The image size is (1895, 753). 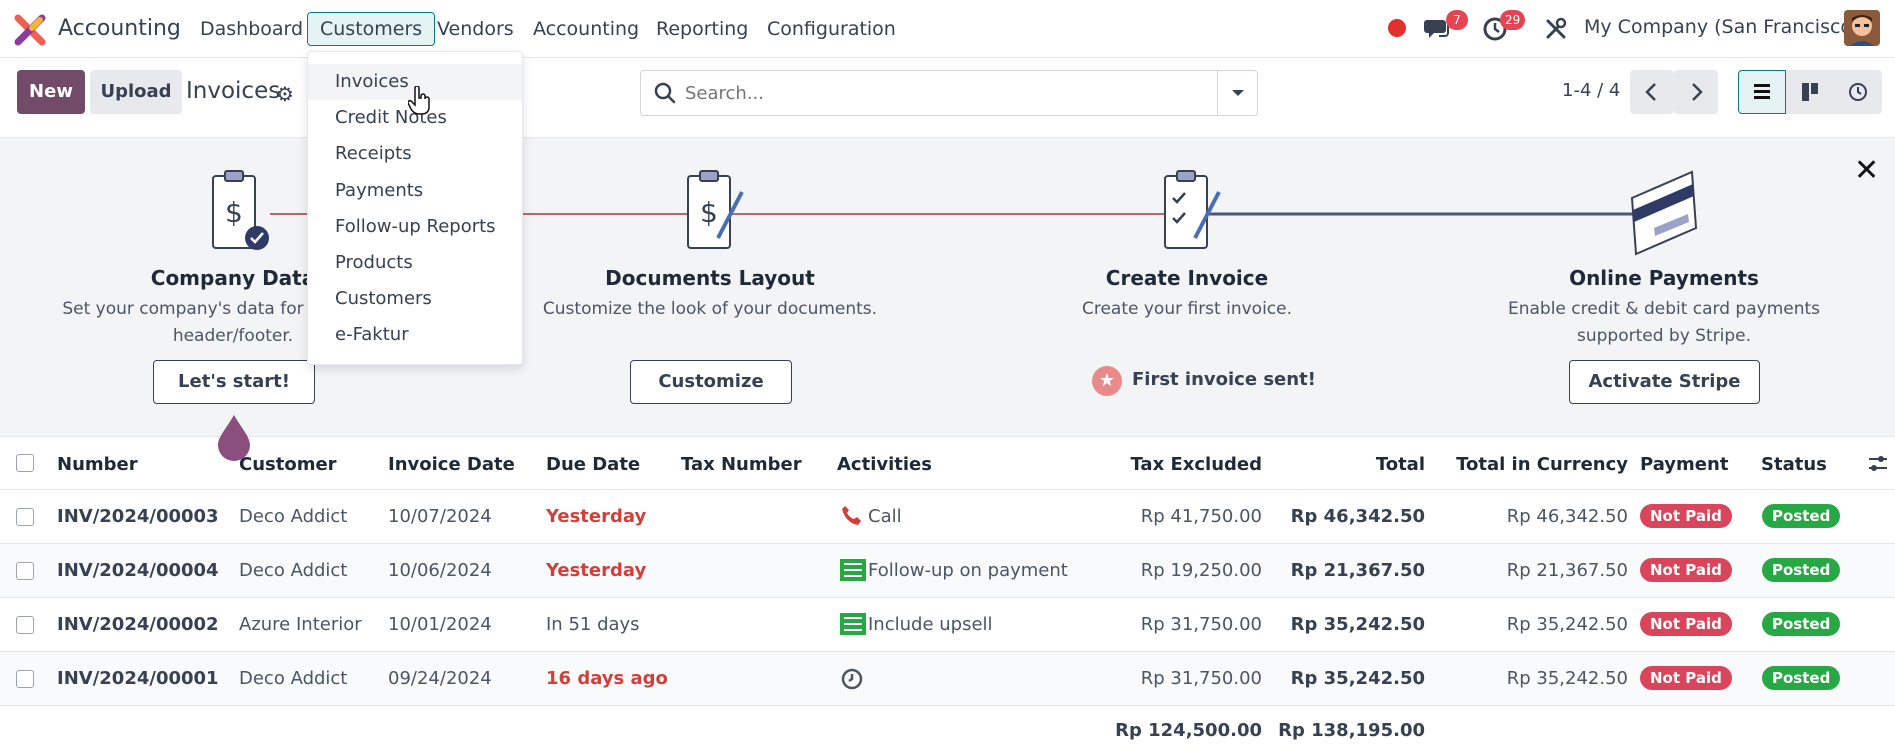 I want to click on search-icon, so click(x=665, y=93).